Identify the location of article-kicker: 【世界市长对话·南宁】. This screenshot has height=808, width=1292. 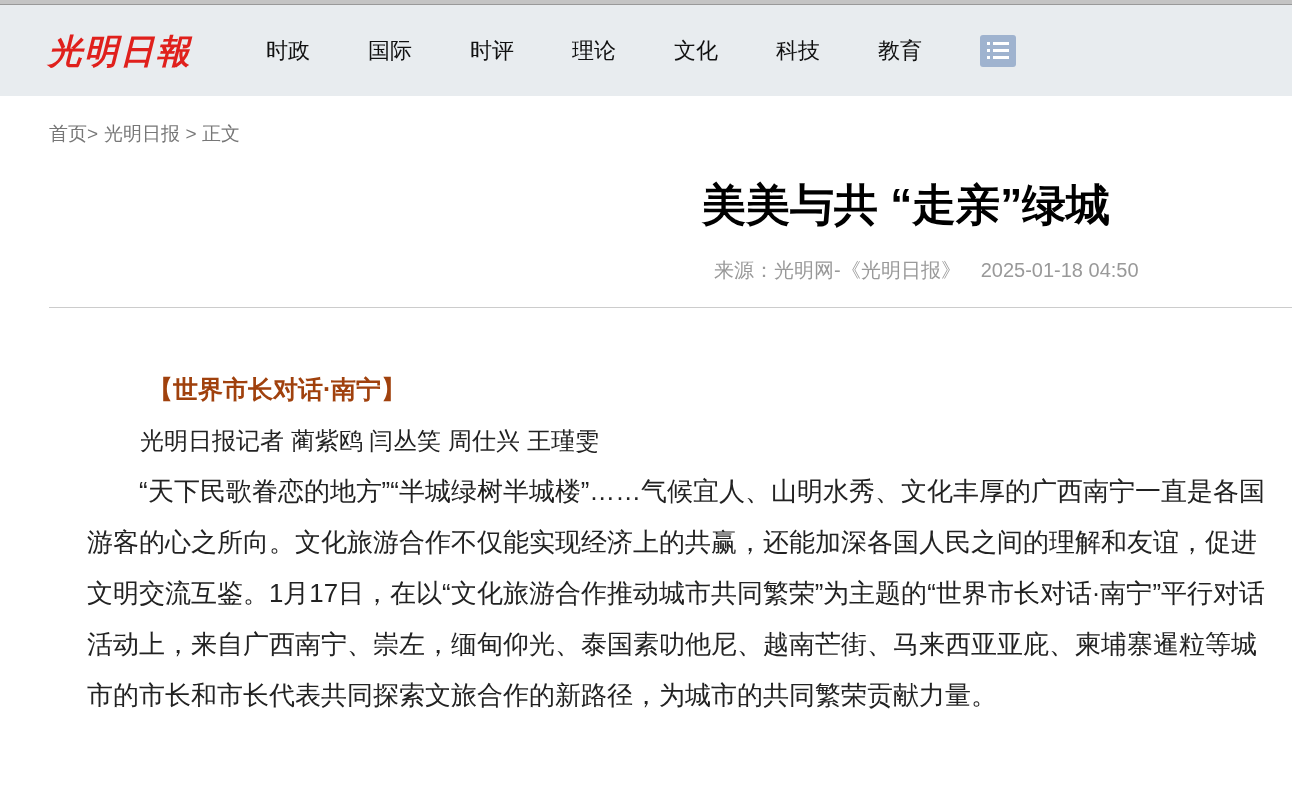
(277, 389).